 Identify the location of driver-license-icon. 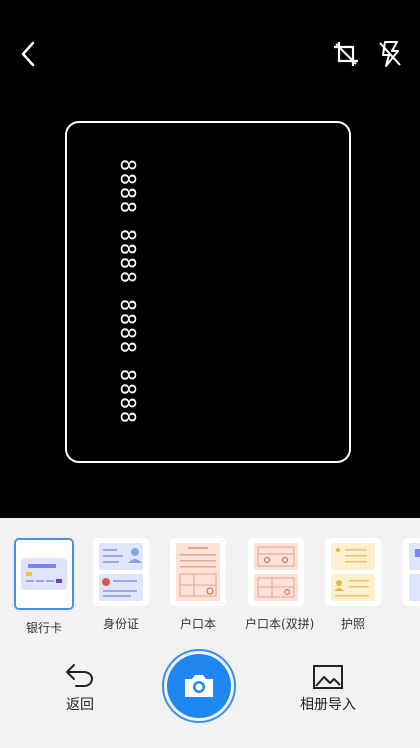
(411, 572).